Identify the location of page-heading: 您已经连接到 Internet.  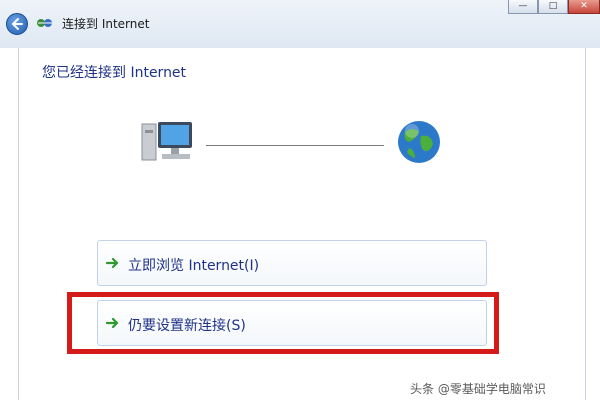
(114, 73).